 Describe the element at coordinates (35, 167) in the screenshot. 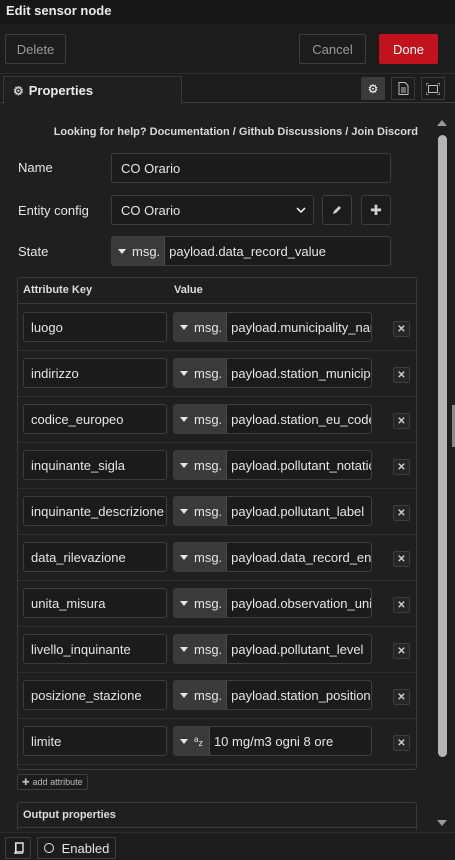

I see `name-label: Name` at that location.